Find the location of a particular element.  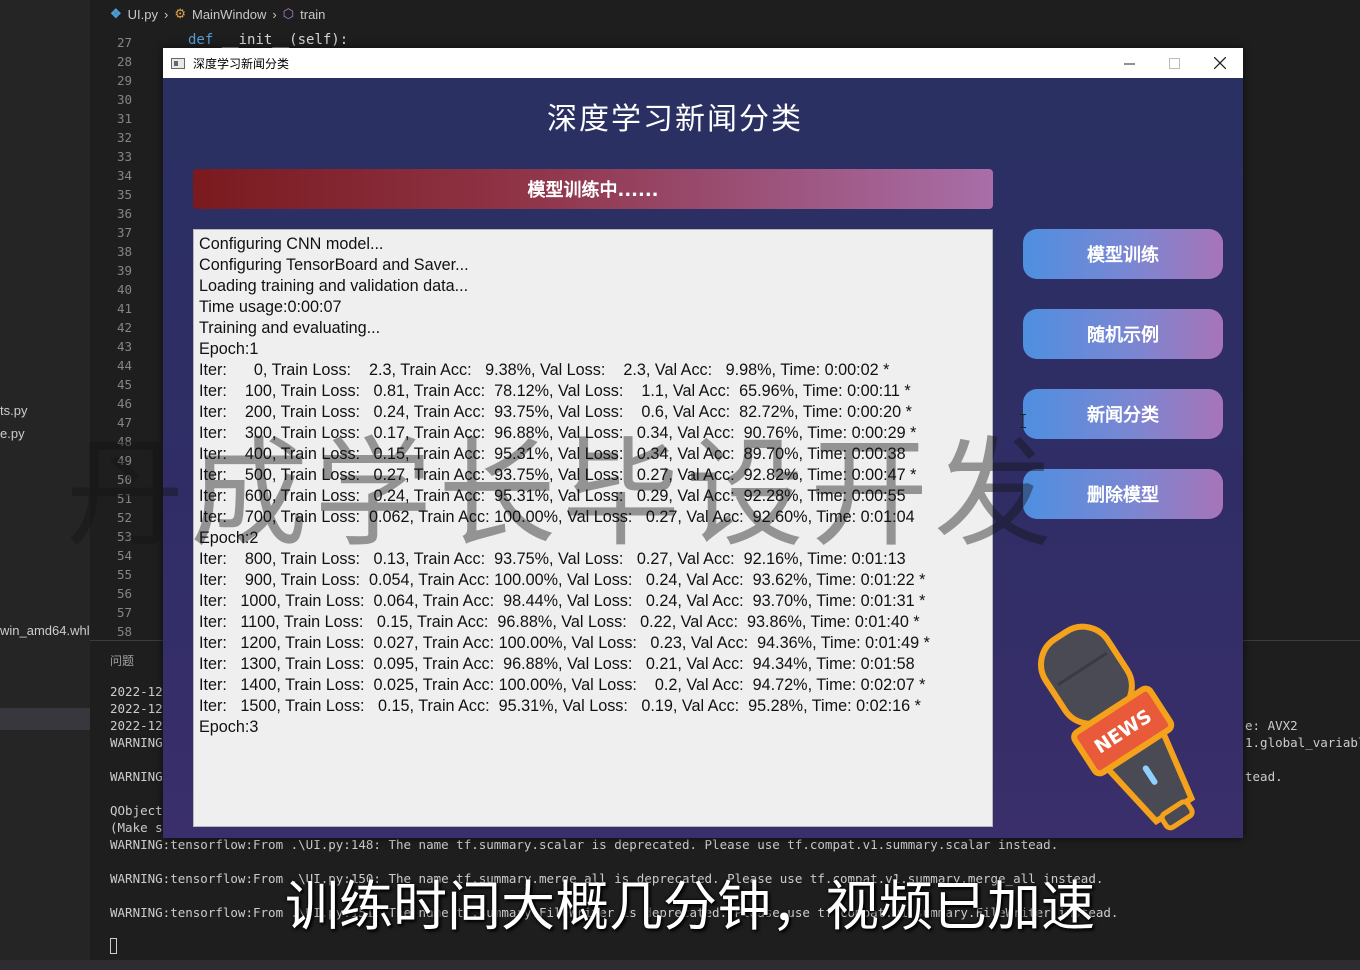

line-number: 41 is located at coordinates (124, 308).